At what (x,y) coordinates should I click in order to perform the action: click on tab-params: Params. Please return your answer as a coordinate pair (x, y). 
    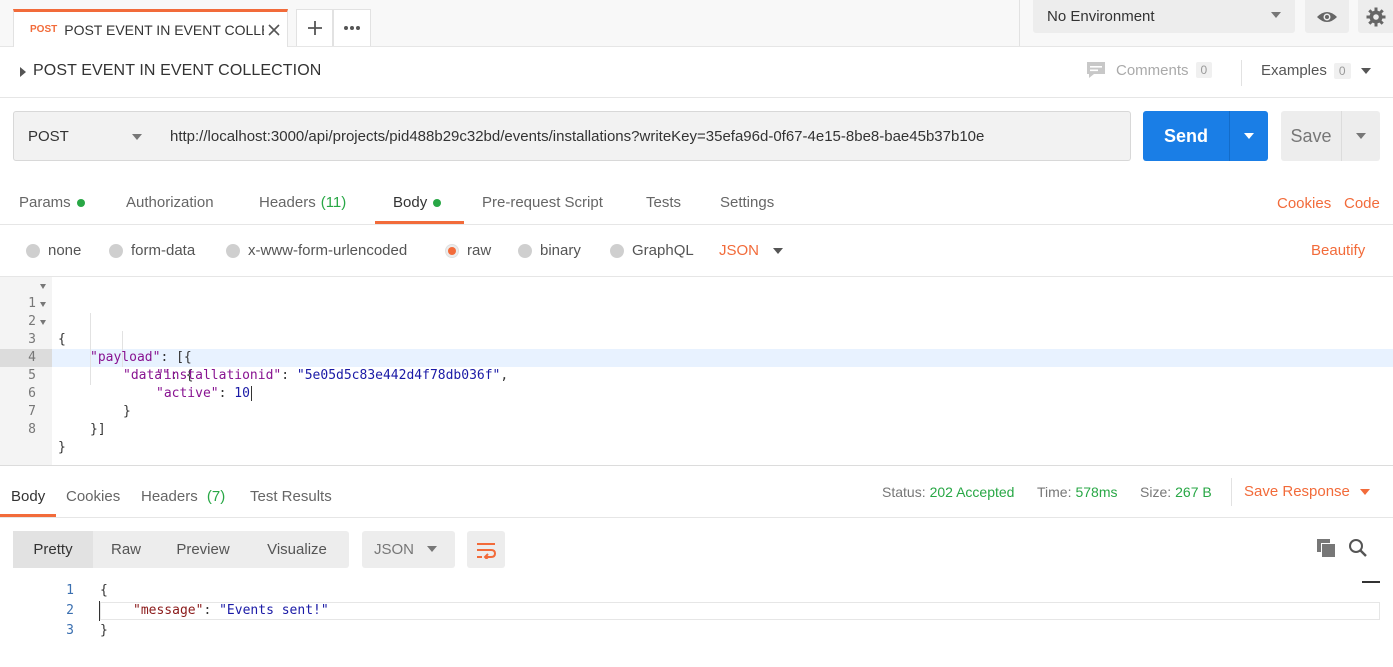
    Looking at the image, I should click on (52, 202).